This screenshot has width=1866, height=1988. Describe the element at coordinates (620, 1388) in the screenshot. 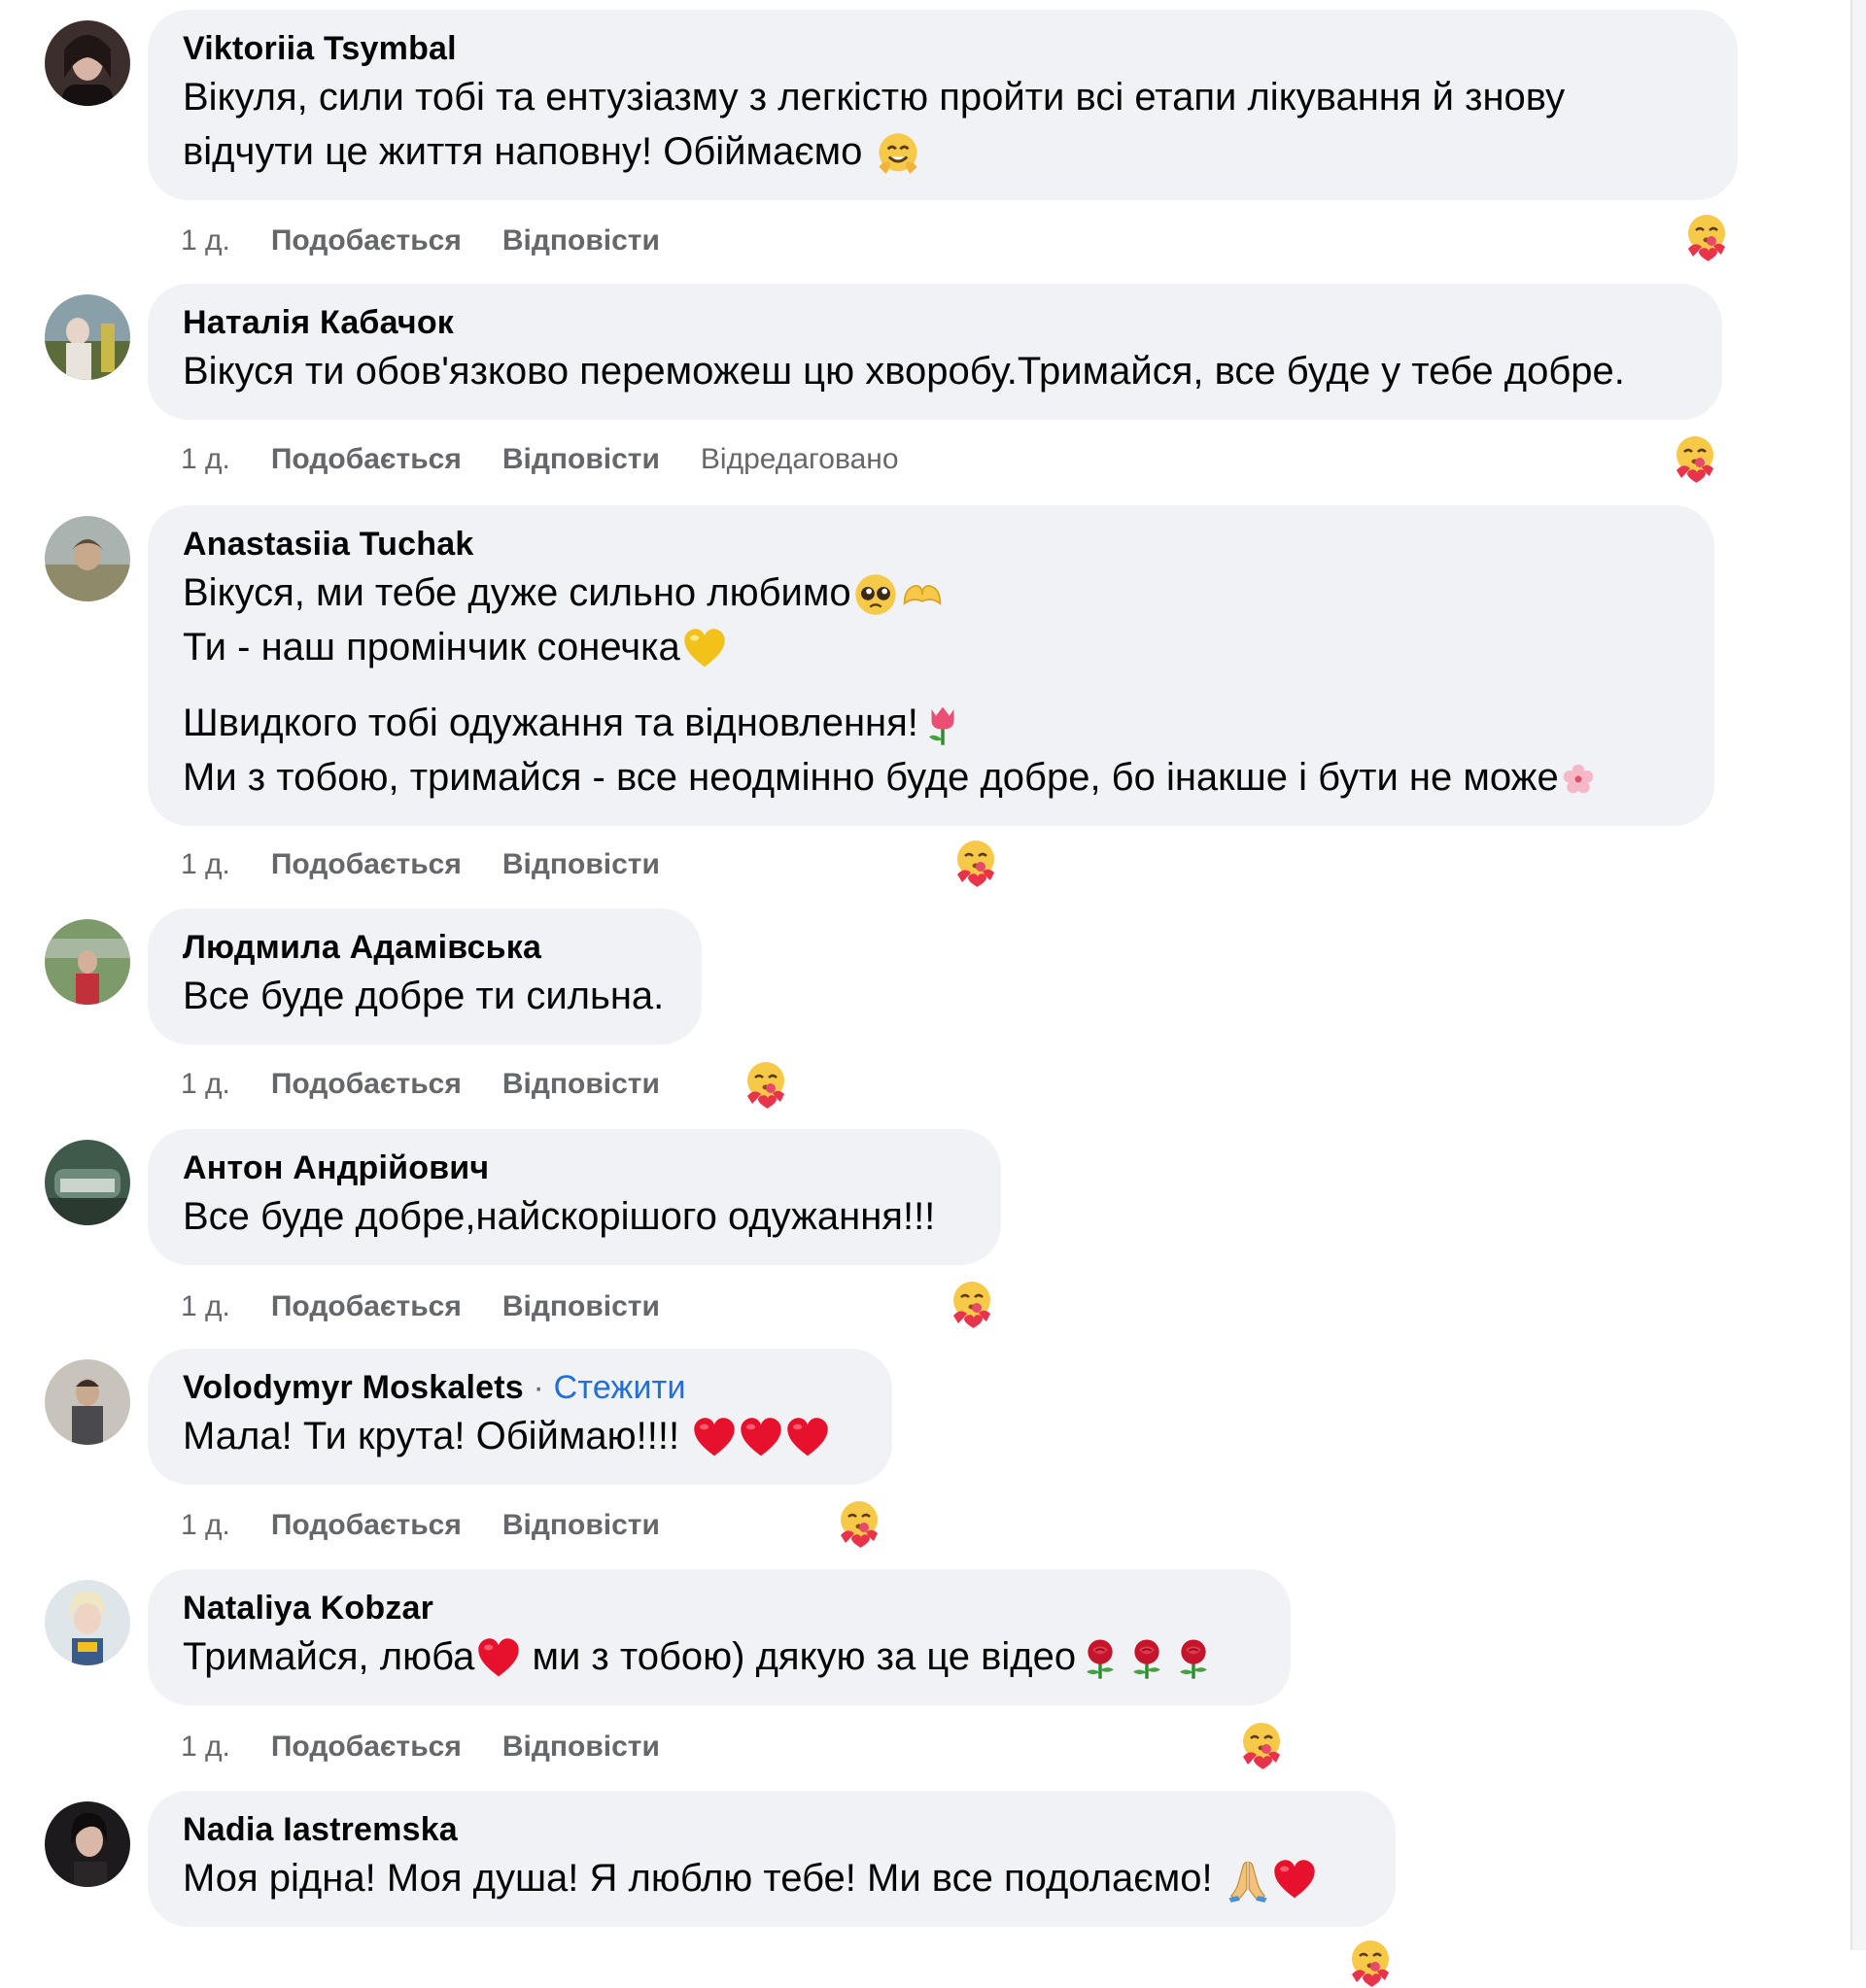

I see `follow-link: Стежити` at that location.